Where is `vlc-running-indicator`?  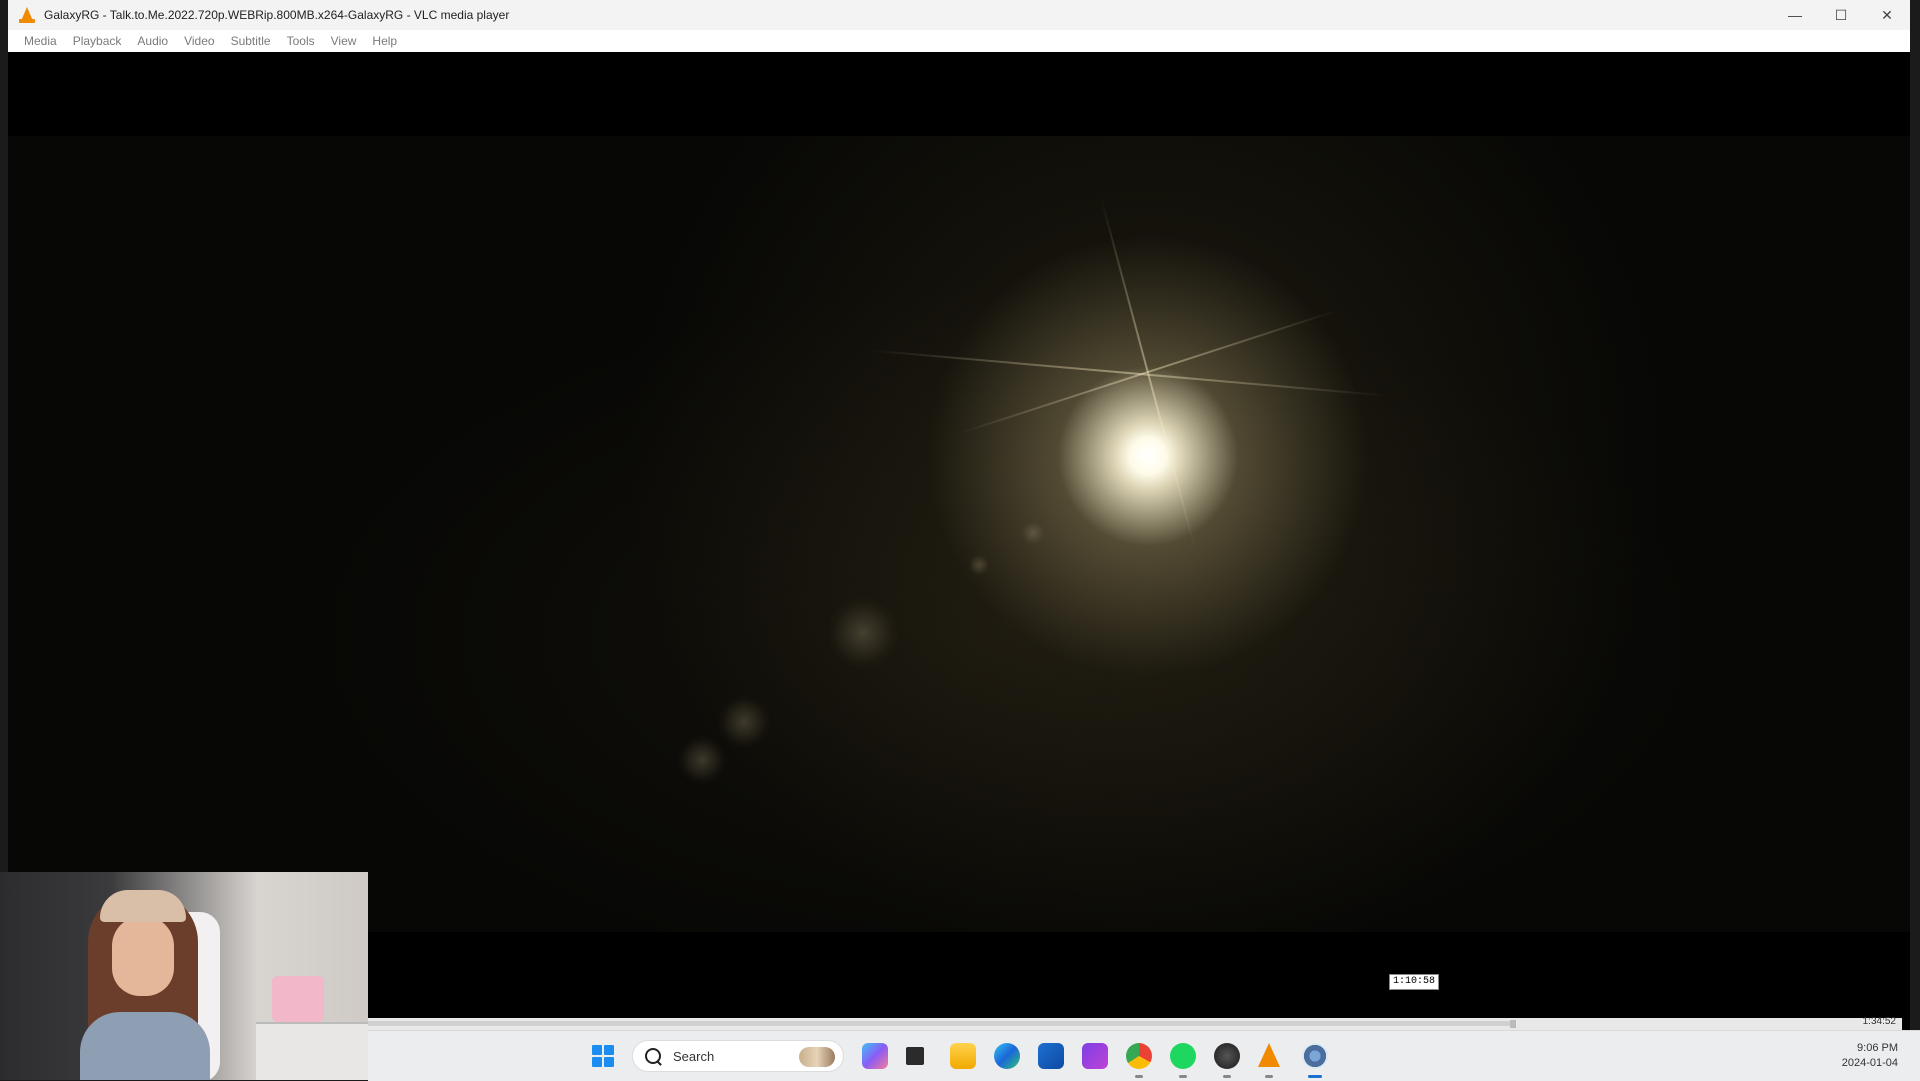
vlc-running-indicator is located at coordinates (1269, 1076).